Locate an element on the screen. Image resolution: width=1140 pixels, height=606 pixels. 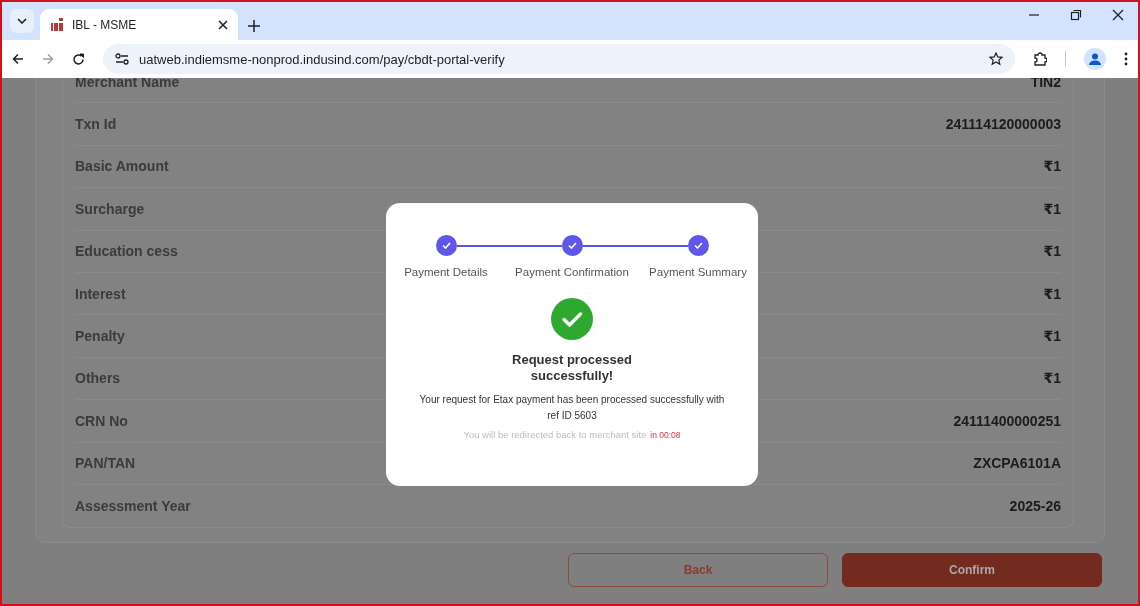
field-label: Surcharge is located at coordinates (110, 208).